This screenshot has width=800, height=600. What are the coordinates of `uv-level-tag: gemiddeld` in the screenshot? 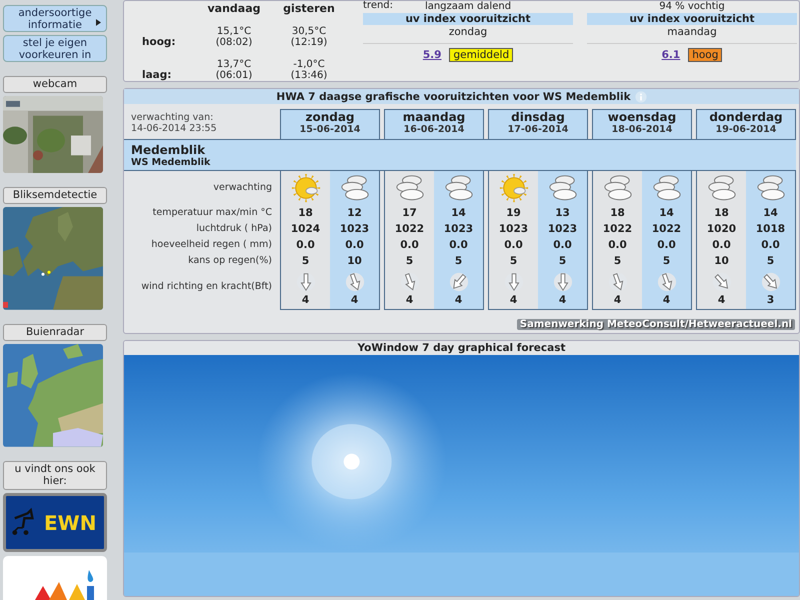 It's located at (481, 55).